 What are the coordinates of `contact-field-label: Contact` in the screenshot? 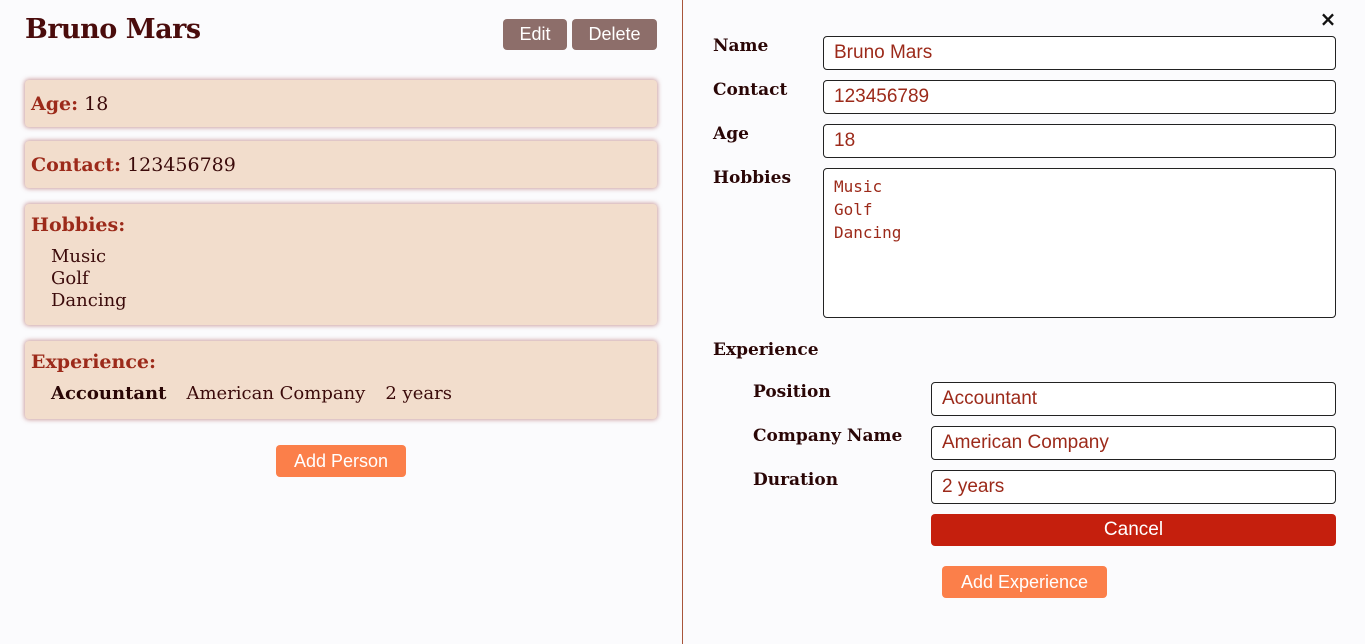 It's located at (750, 90).